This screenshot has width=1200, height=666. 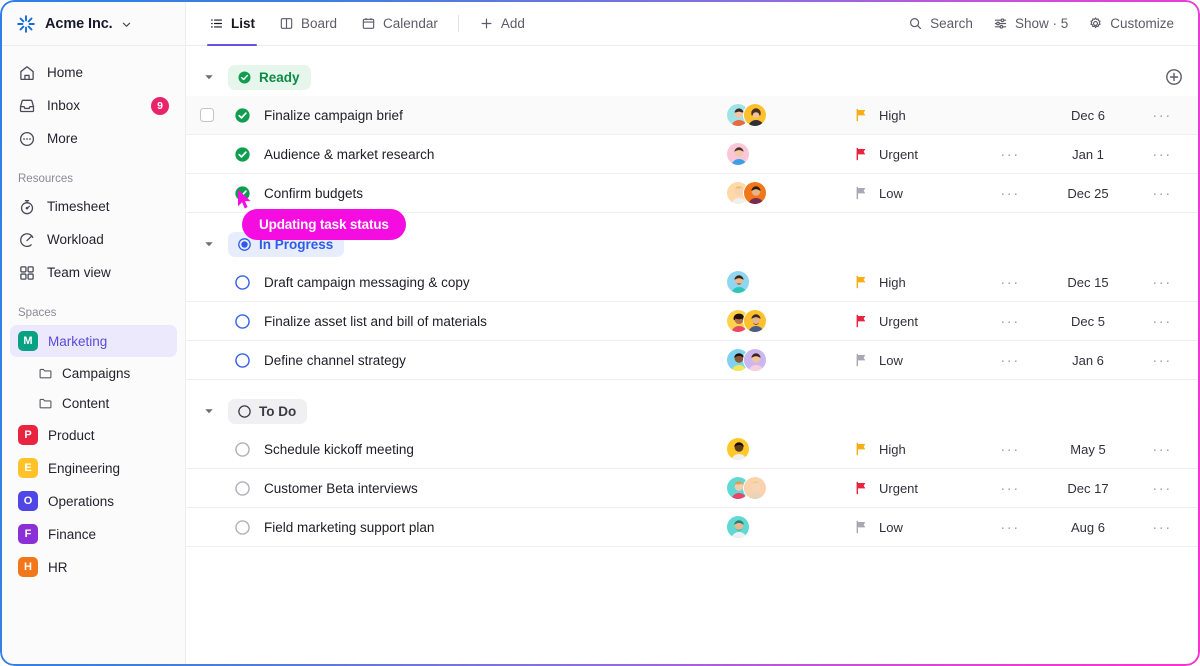 What do you see at coordinates (1088, 321) in the screenshot?
I see `due-date: Dec 5` at bounding box center [1088, 321].